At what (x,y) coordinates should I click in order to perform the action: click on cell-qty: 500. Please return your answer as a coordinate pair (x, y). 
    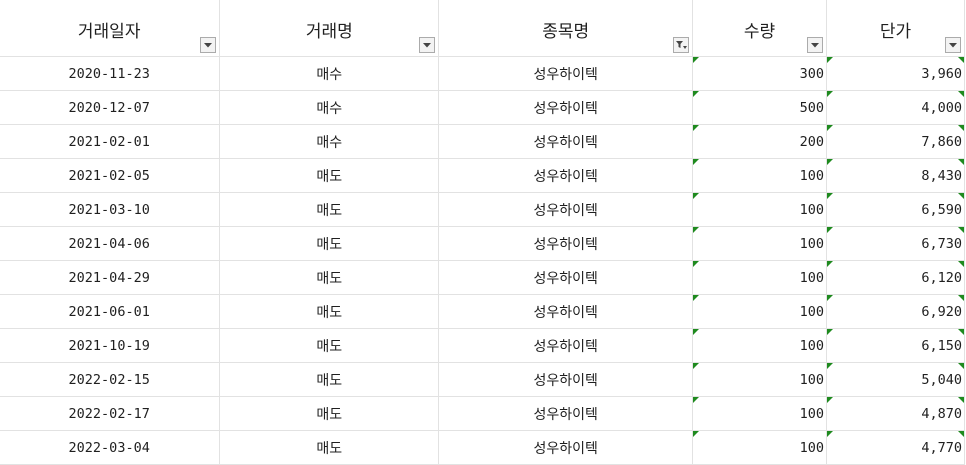
    Looking at the image, I should click on (760, 107).